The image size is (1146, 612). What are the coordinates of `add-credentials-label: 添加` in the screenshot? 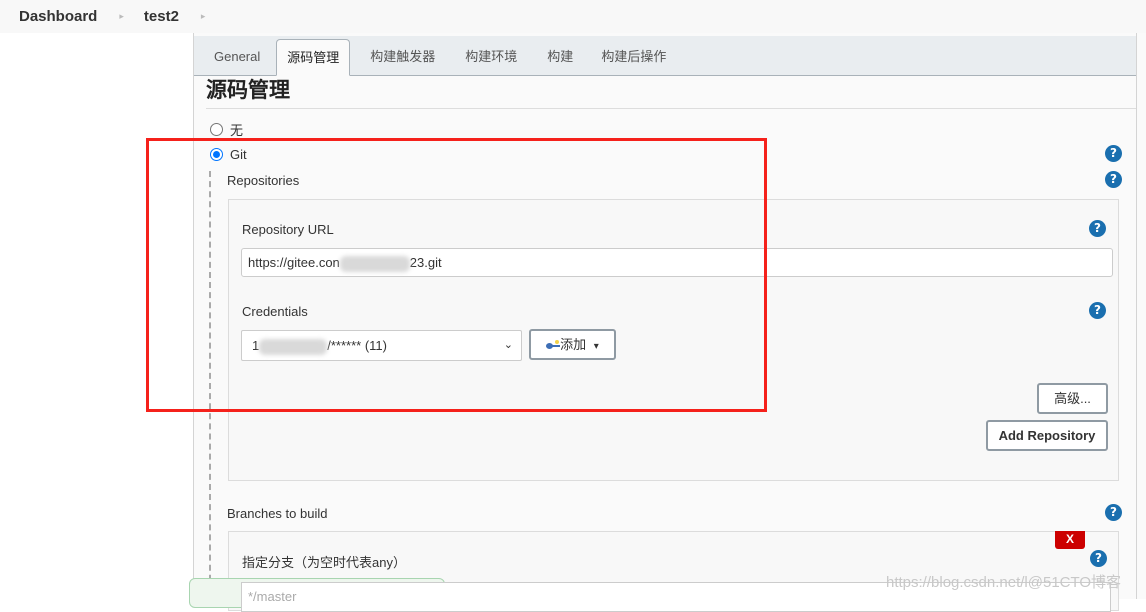 It's located at (573, 344).